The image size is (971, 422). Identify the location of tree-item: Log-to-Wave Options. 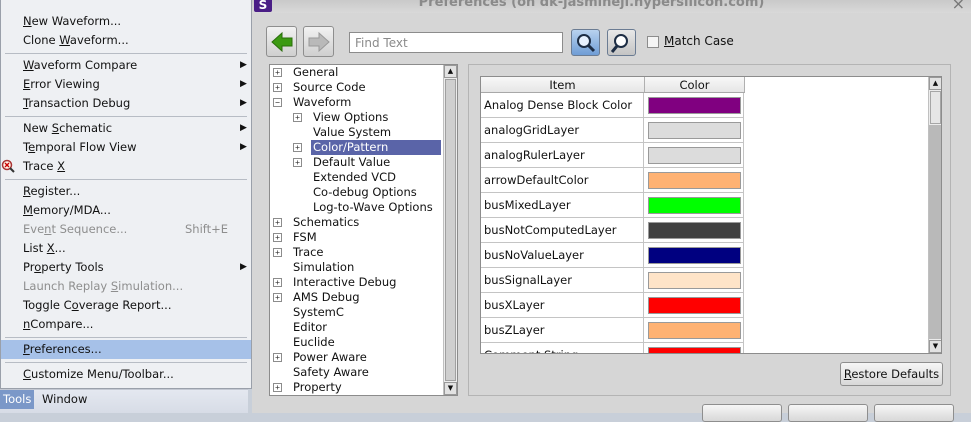
(376, 207).